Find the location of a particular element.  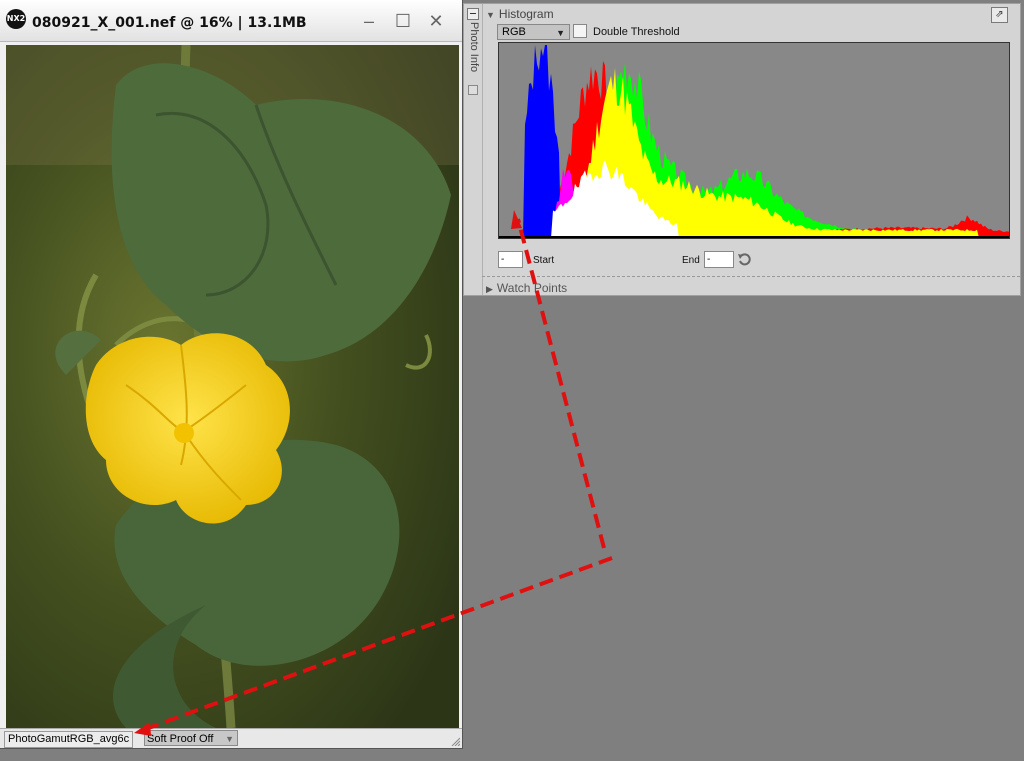

histogram-title: Histogram is located at coordinates (526, 14).